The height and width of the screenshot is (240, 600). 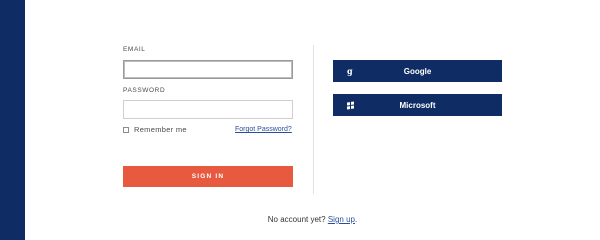 What do you see at coordinates (144, 90) in the screenshot?
I see `password-label: PASSWORD` at bounding box center [144, 90].